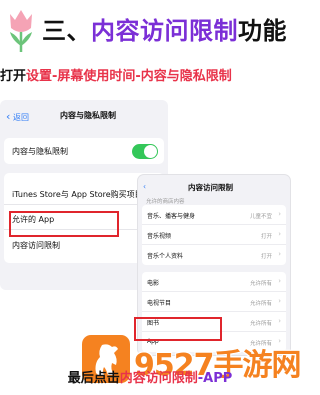 Image resolution: width=320 pixels, height=395 pixels. Describe the element at coordinates (210, 187) in the screenshot. I see `screen-title: 内容访问限制` at that location.